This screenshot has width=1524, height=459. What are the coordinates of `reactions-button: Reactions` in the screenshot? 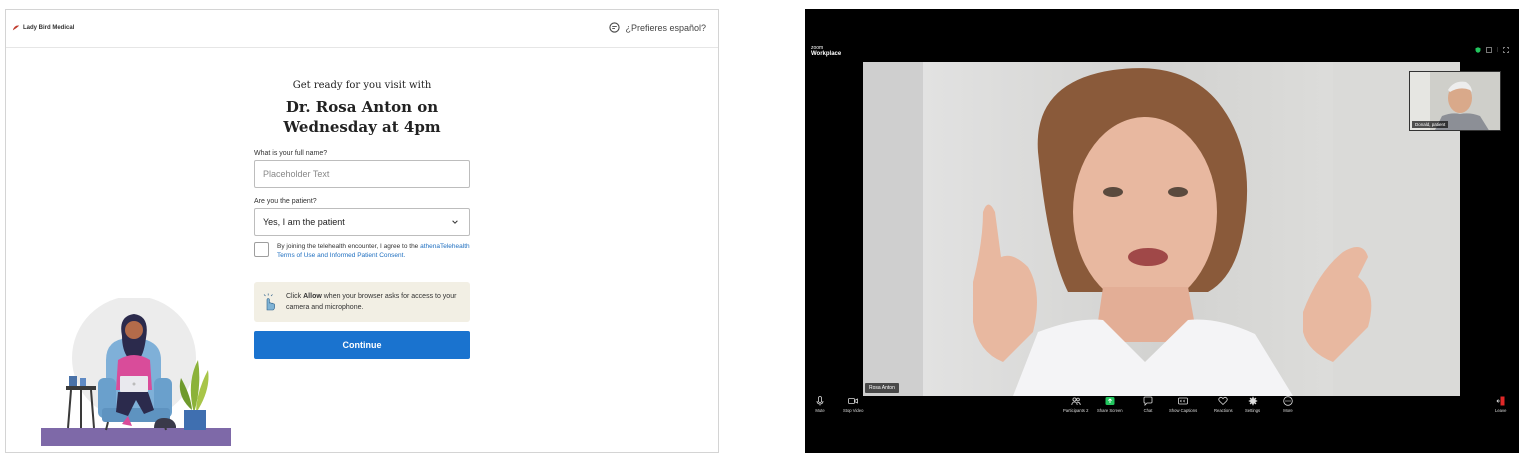 It's located at (1223, 404).